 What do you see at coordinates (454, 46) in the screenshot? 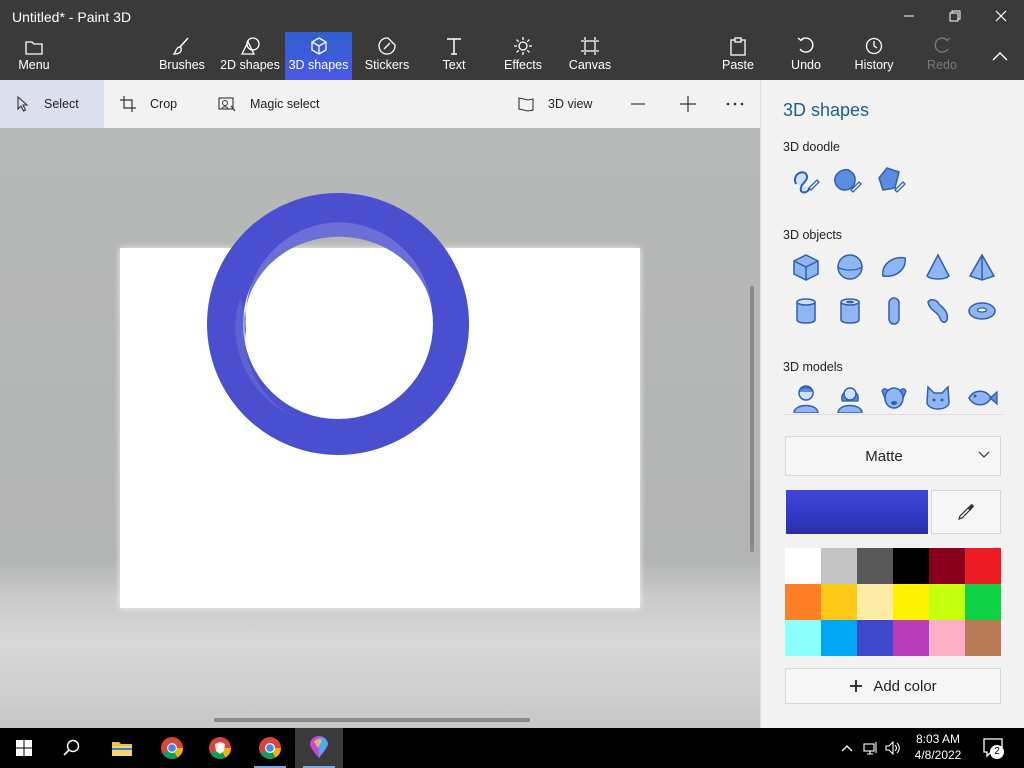
I see `text-icon` at bounding box center [454, 46].